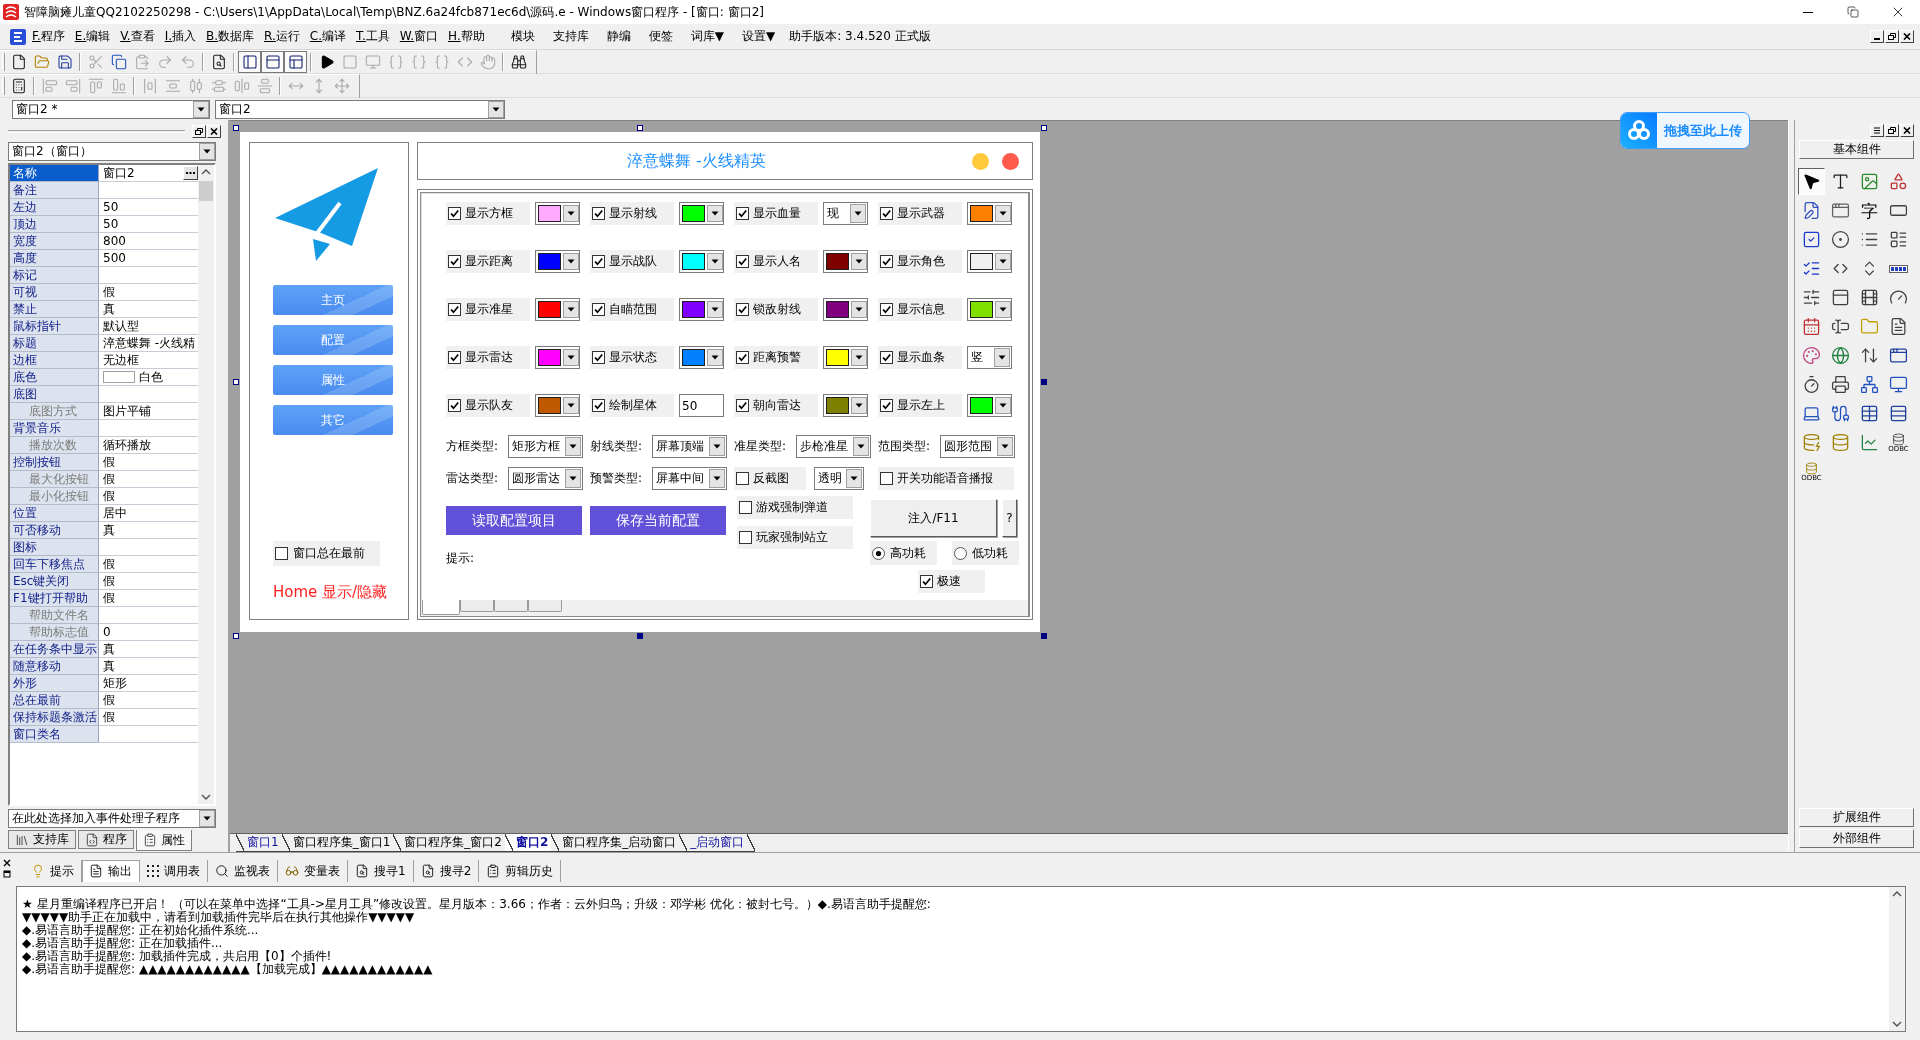  Describe the element at coordinates (545, 478) in the screenshot. I see `dropdown: 圆形雷达` at that location.